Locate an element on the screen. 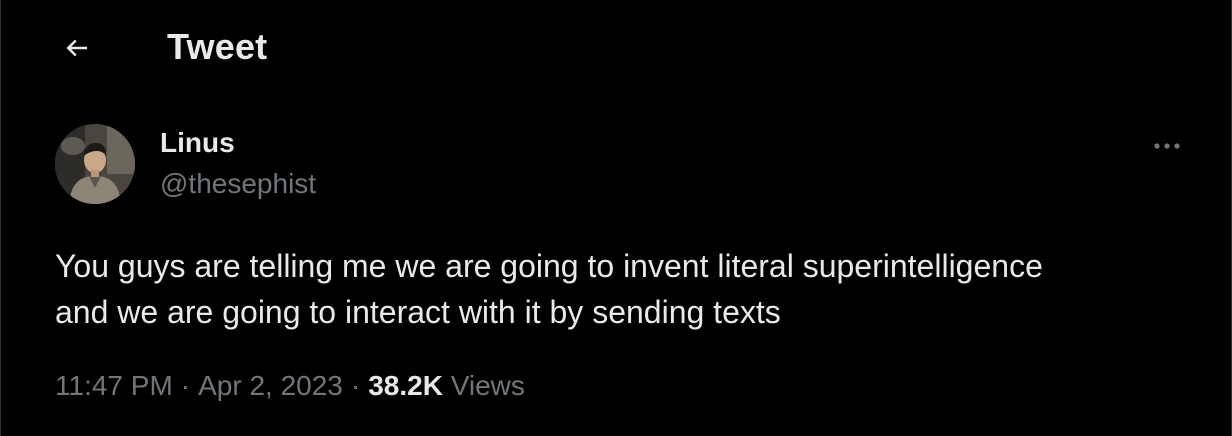 This screenshot has height=436, width=1232. ellipsis-icon is located at coordinates (1167, 146).